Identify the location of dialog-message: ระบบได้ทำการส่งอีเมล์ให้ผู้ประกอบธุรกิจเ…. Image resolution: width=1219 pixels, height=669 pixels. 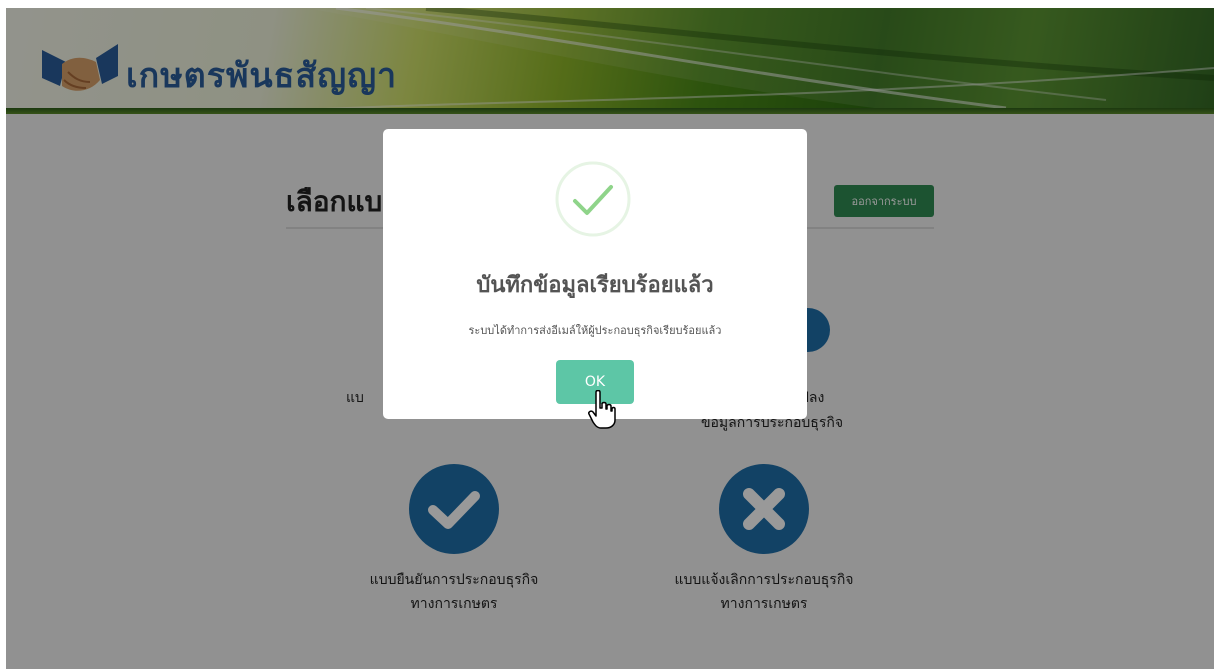
(595, 330).